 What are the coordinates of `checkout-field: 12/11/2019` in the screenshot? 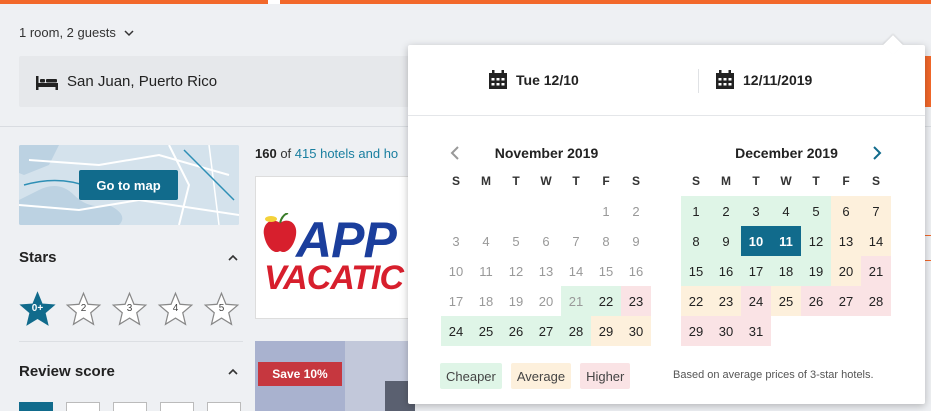 It's located at (763, 80).